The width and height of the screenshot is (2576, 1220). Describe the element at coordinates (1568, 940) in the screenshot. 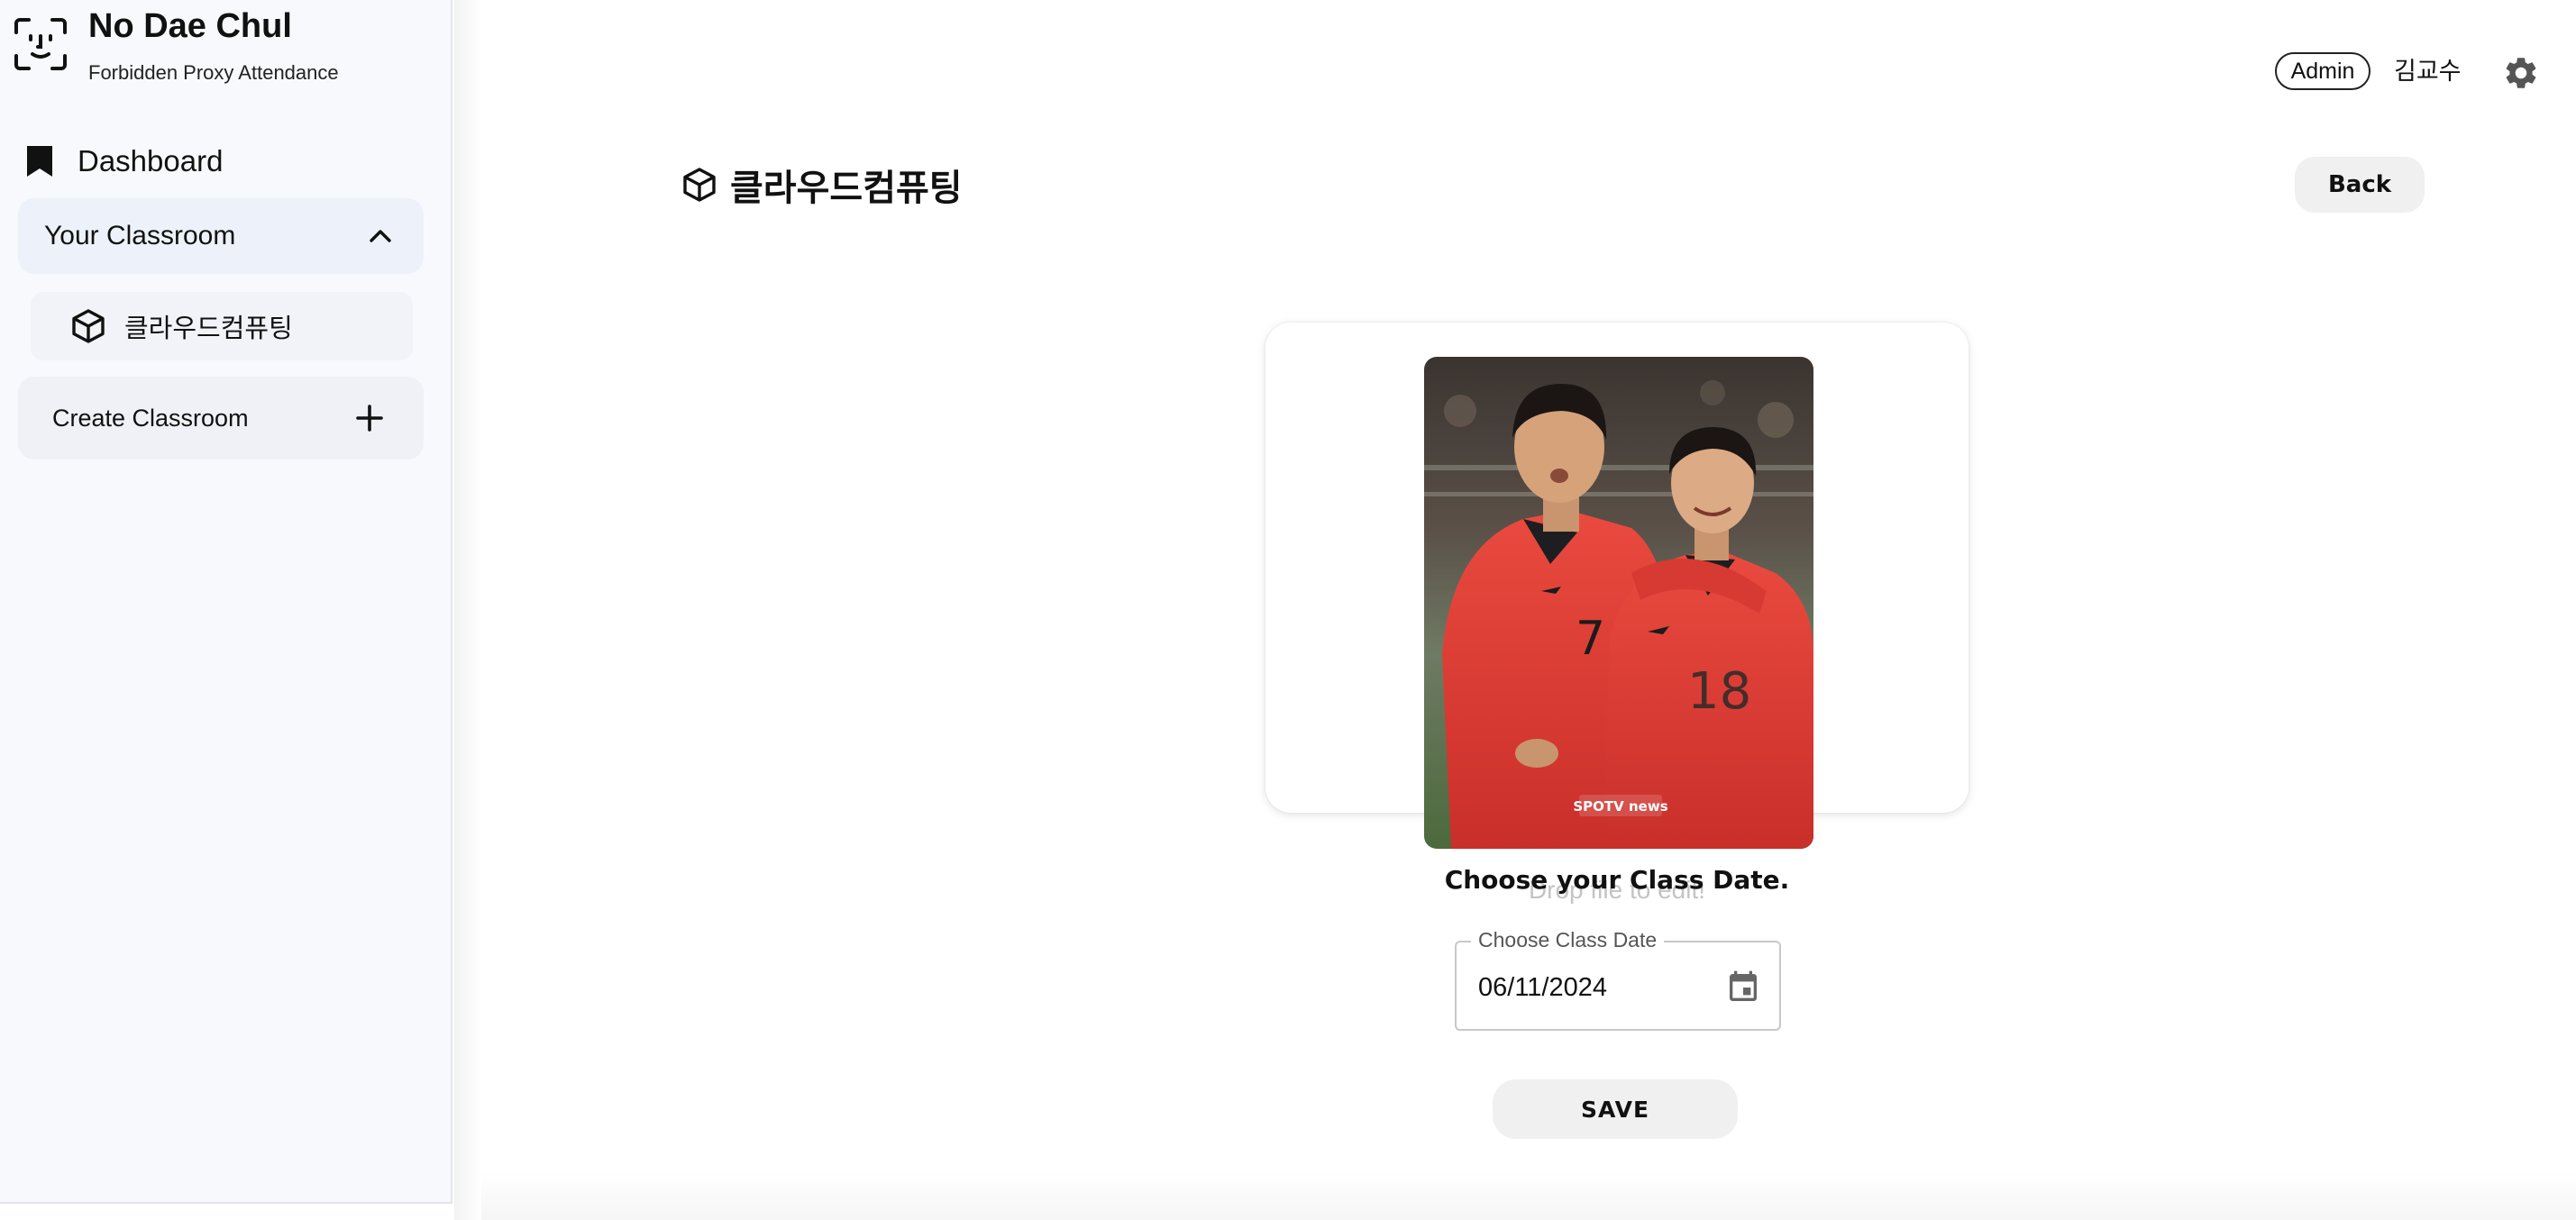

I see `class-date-label: Choose Class Date` at that location.